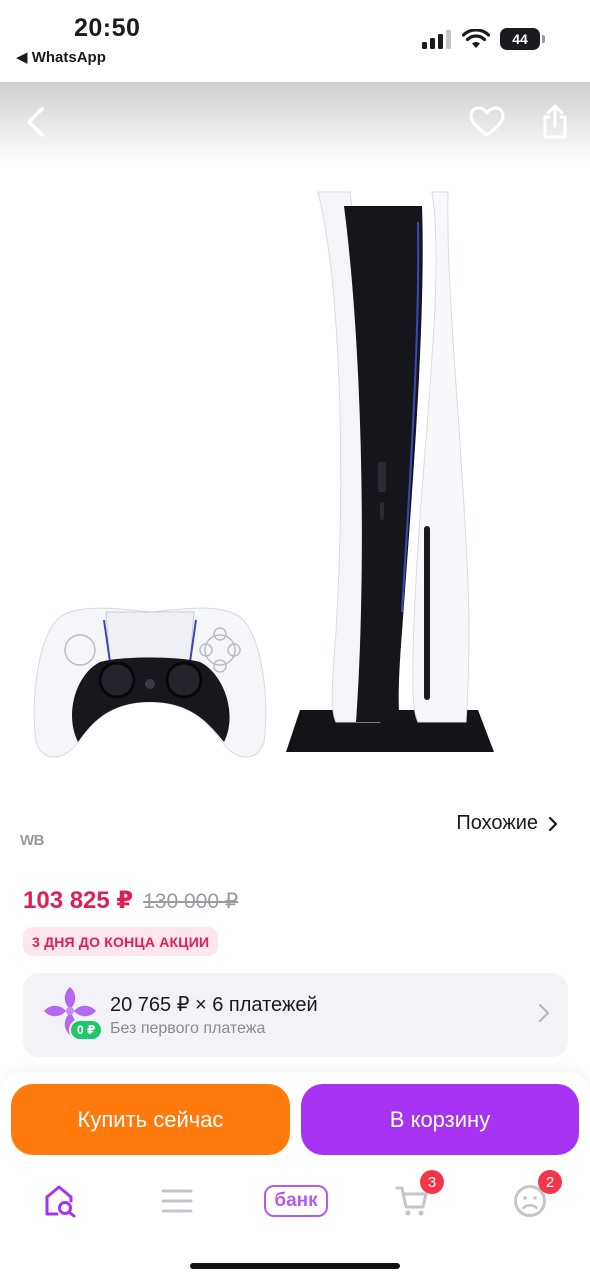  Describe the element at coordinates (32, 840) in the screenshot. I see `brand-logo: WB` at that location.